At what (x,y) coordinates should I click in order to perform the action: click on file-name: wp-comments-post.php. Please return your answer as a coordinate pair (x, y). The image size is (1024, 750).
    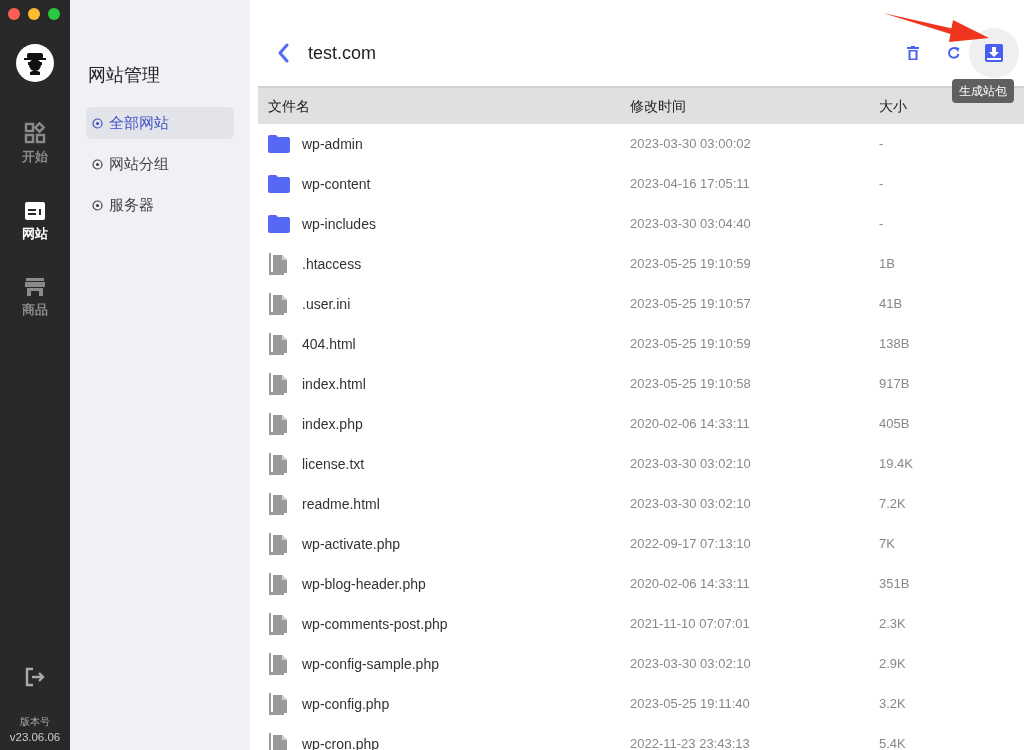
    Looking at the image, I should click on (375, 624).